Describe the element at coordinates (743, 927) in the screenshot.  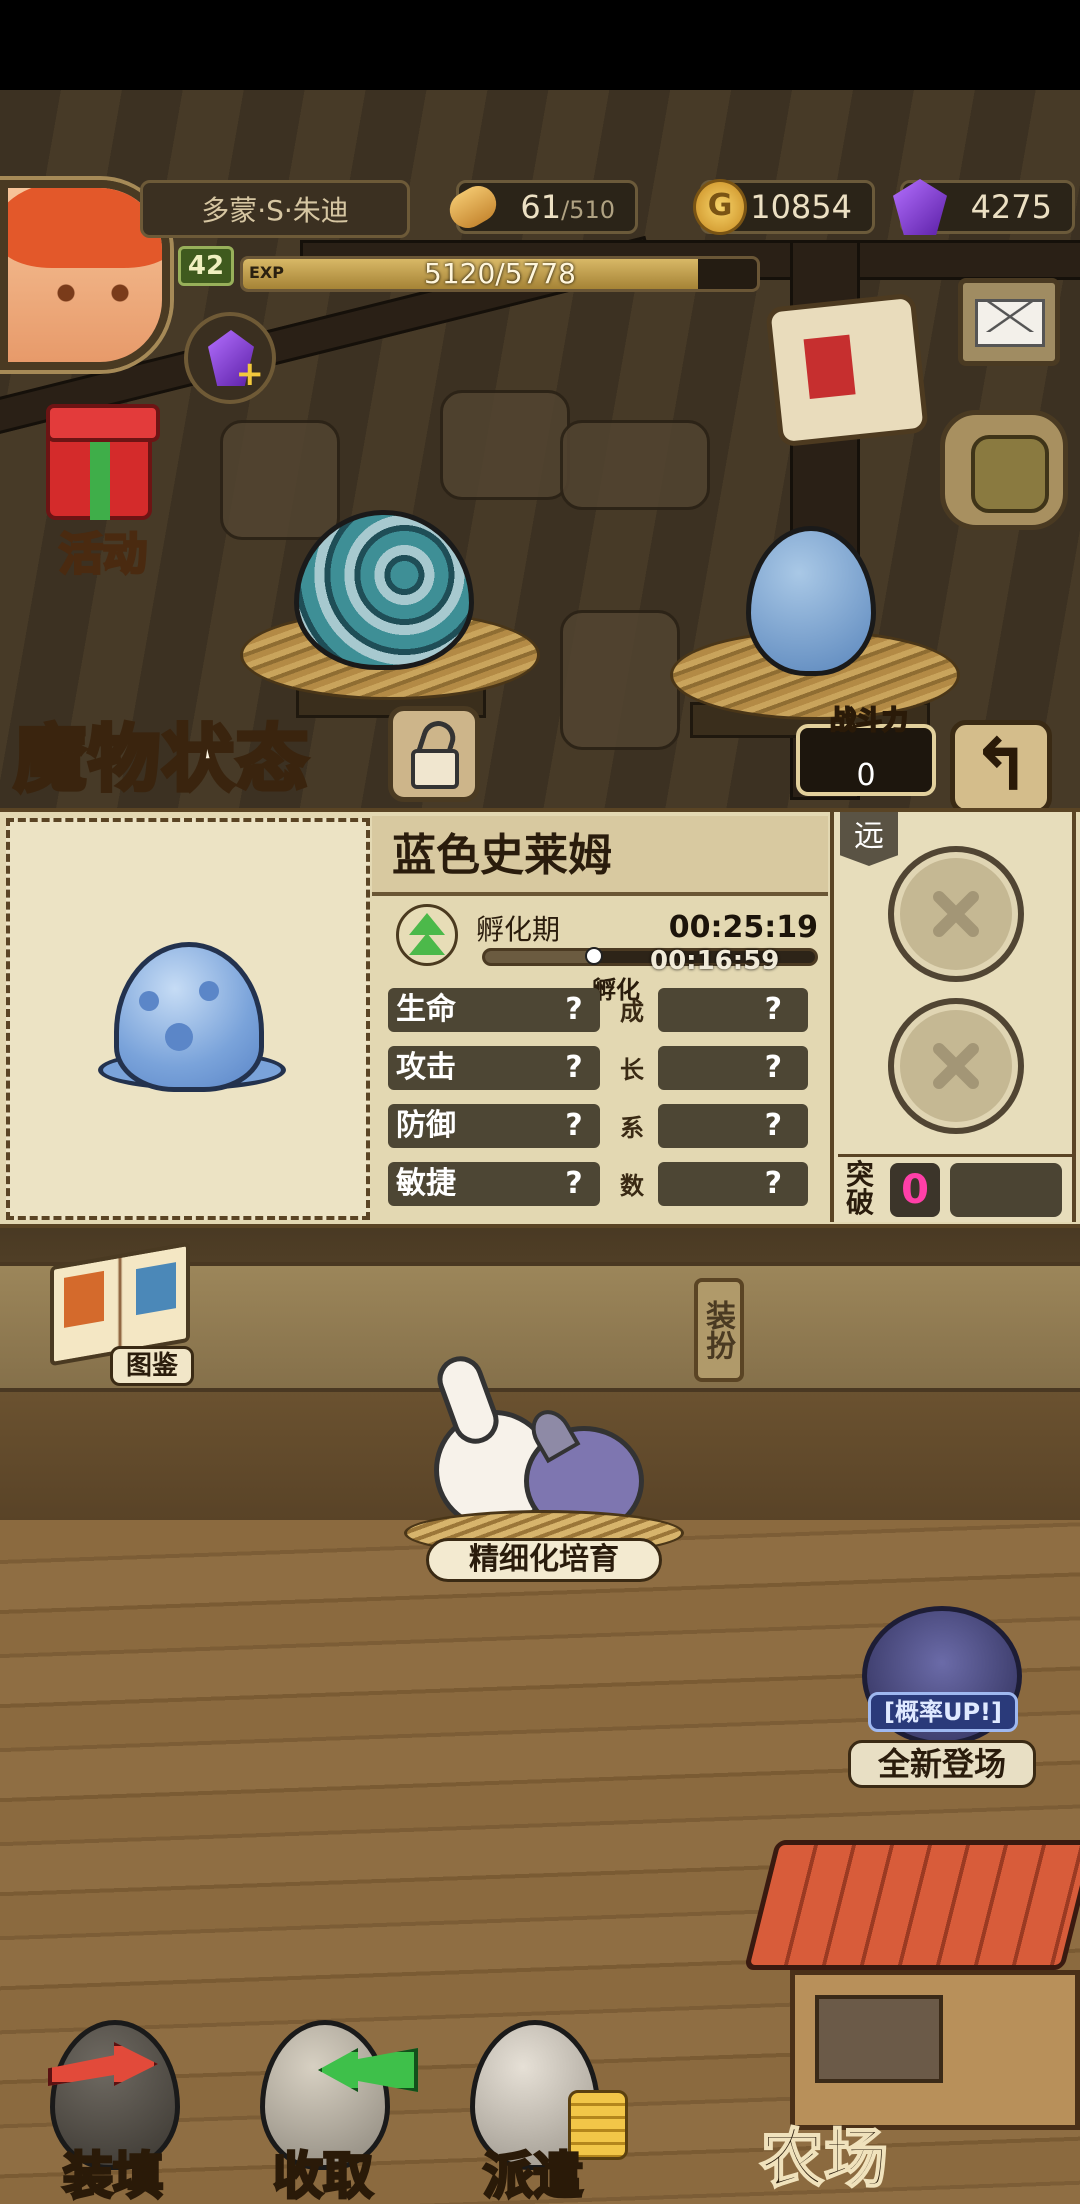
I see `hatch-total-time: 00:25:19` at that location.